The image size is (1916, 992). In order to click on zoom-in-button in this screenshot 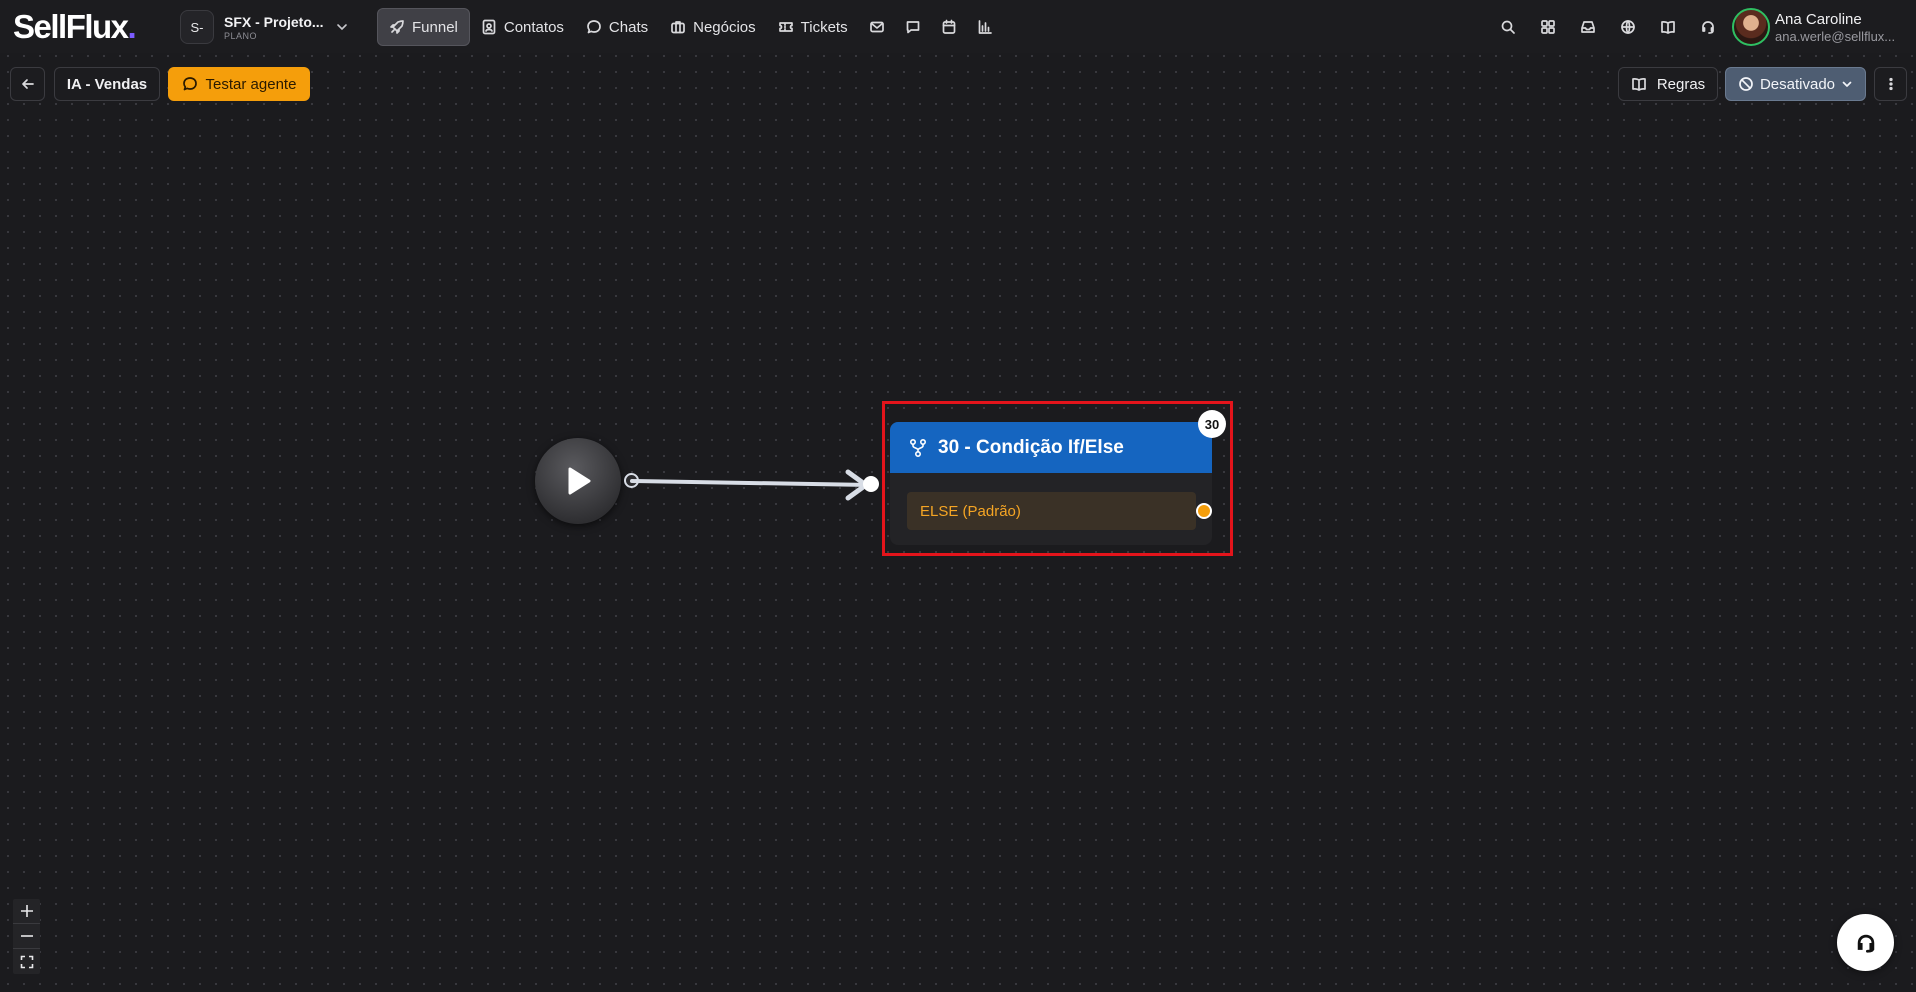, I will do `click(26, 911)`.